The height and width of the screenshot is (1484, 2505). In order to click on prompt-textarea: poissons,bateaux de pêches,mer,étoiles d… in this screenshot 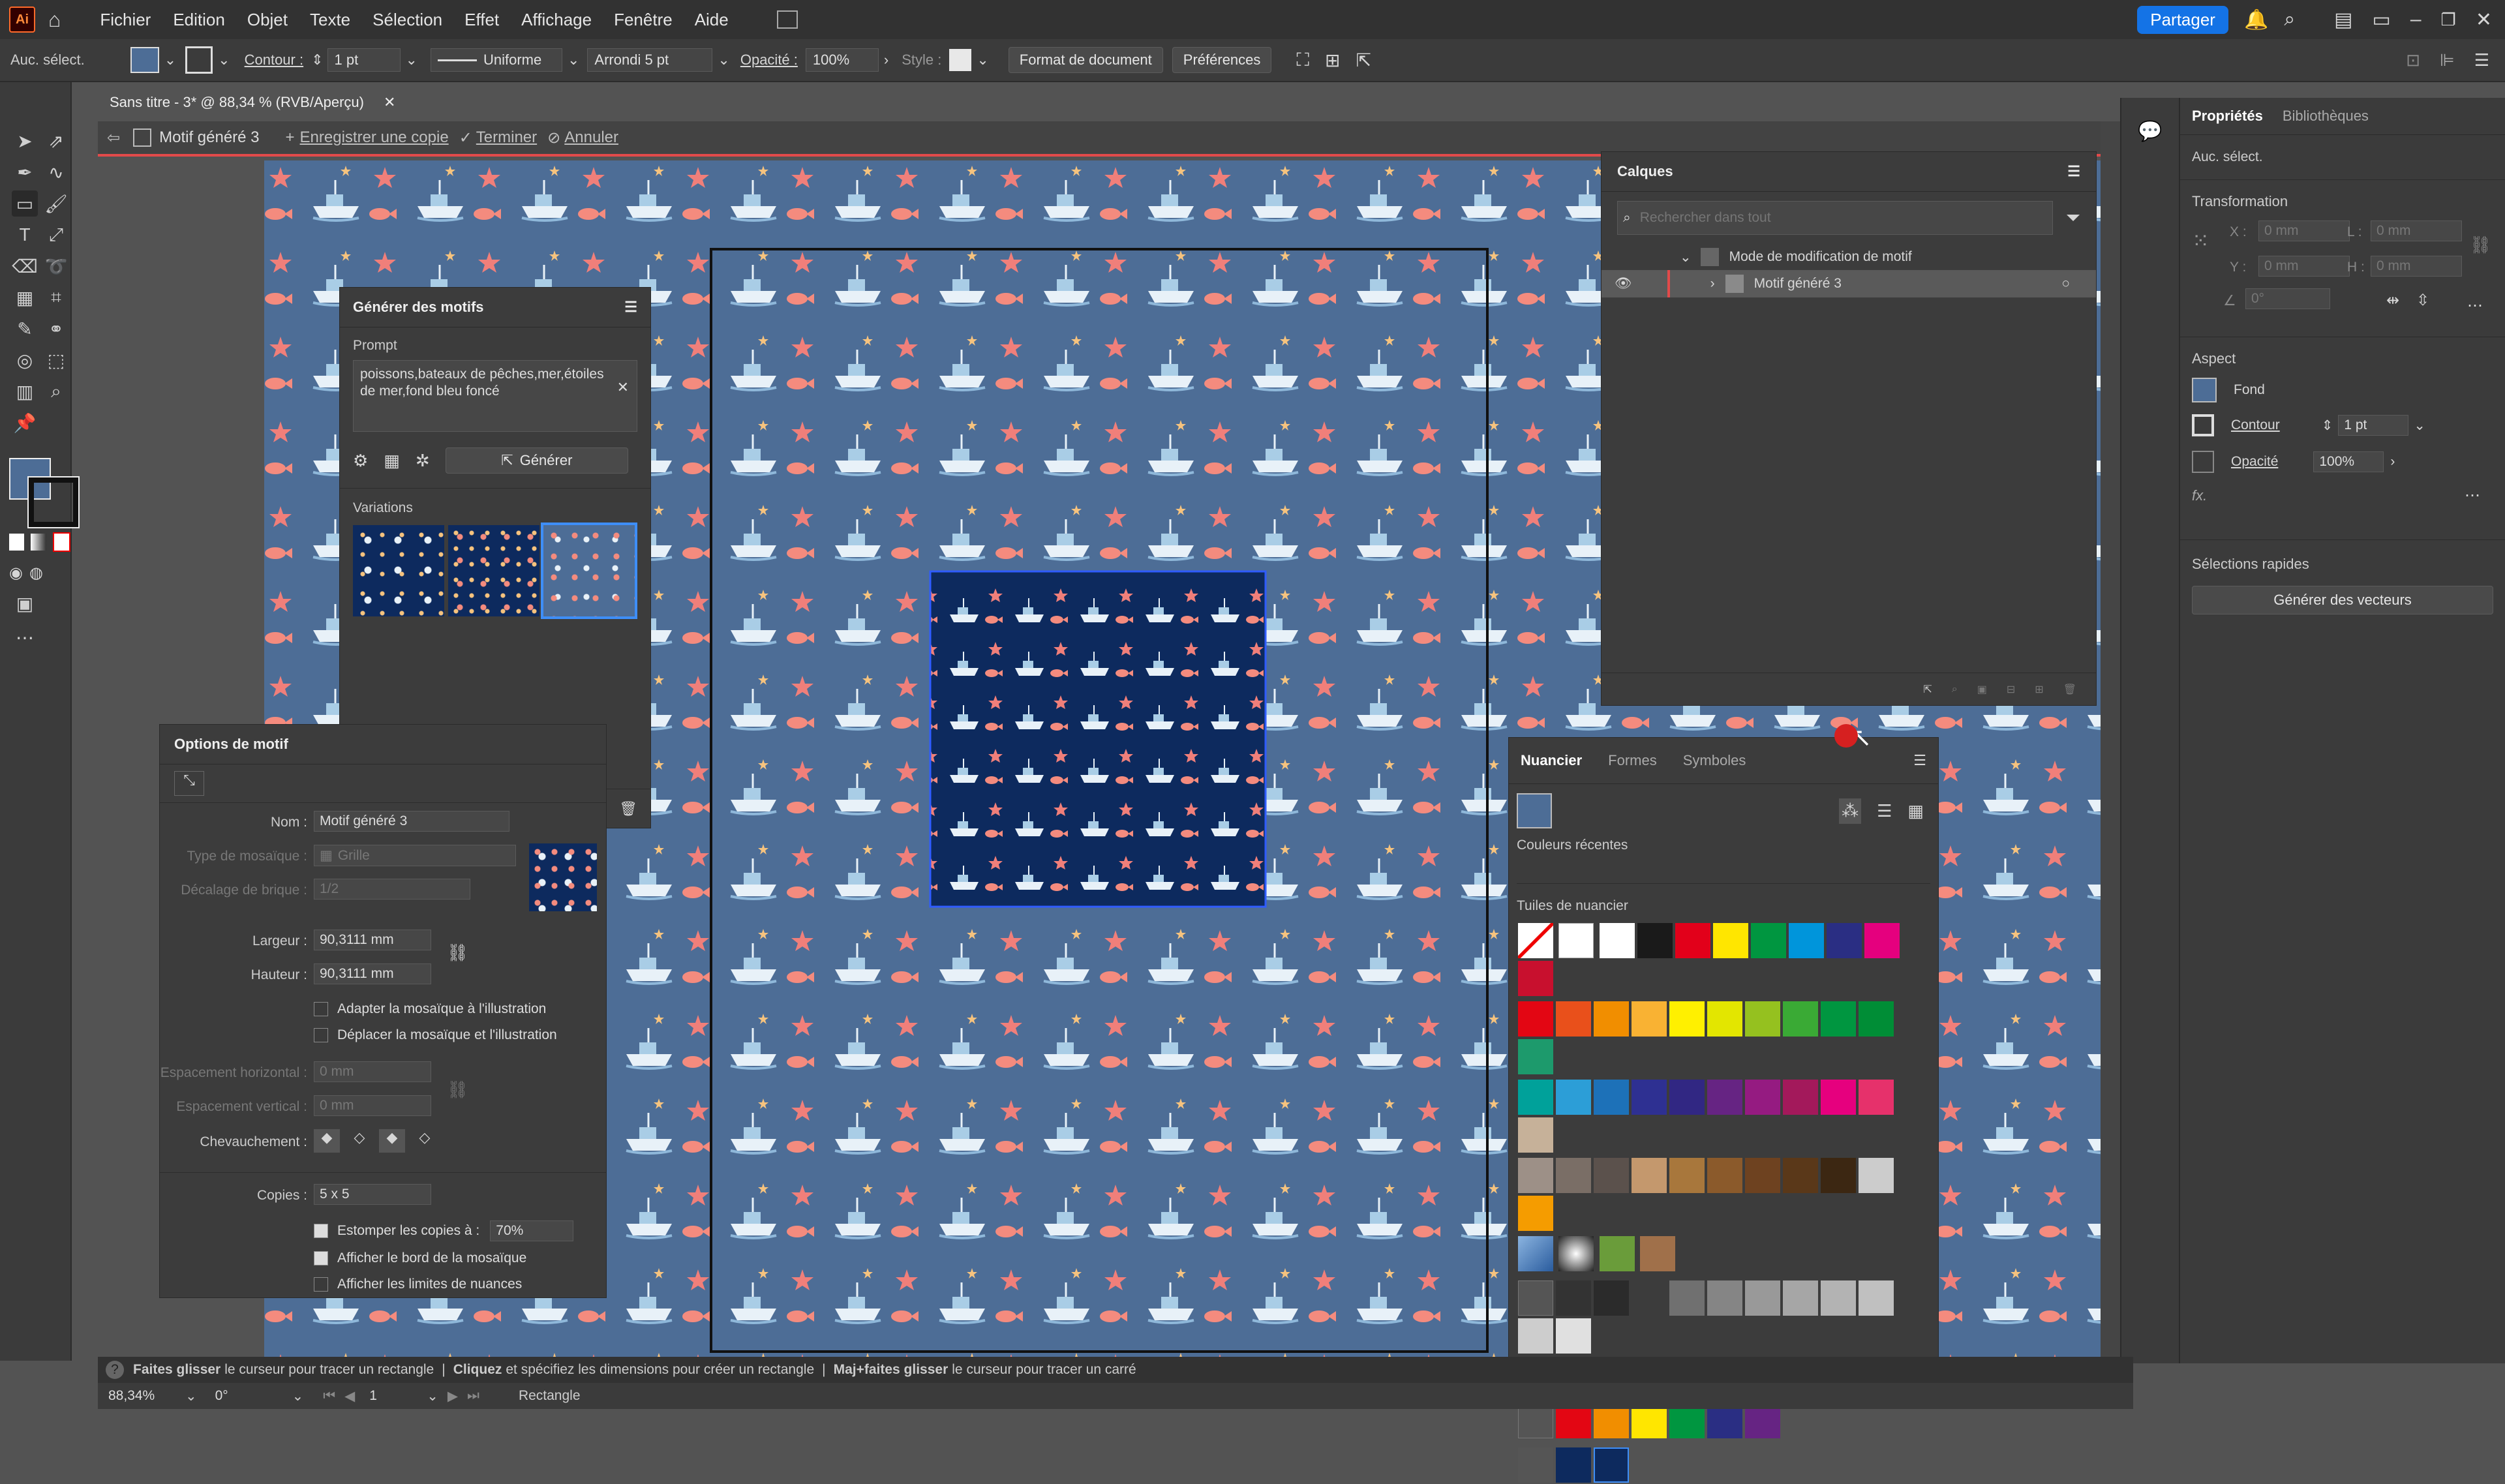, I will do `click(495, 396)`.